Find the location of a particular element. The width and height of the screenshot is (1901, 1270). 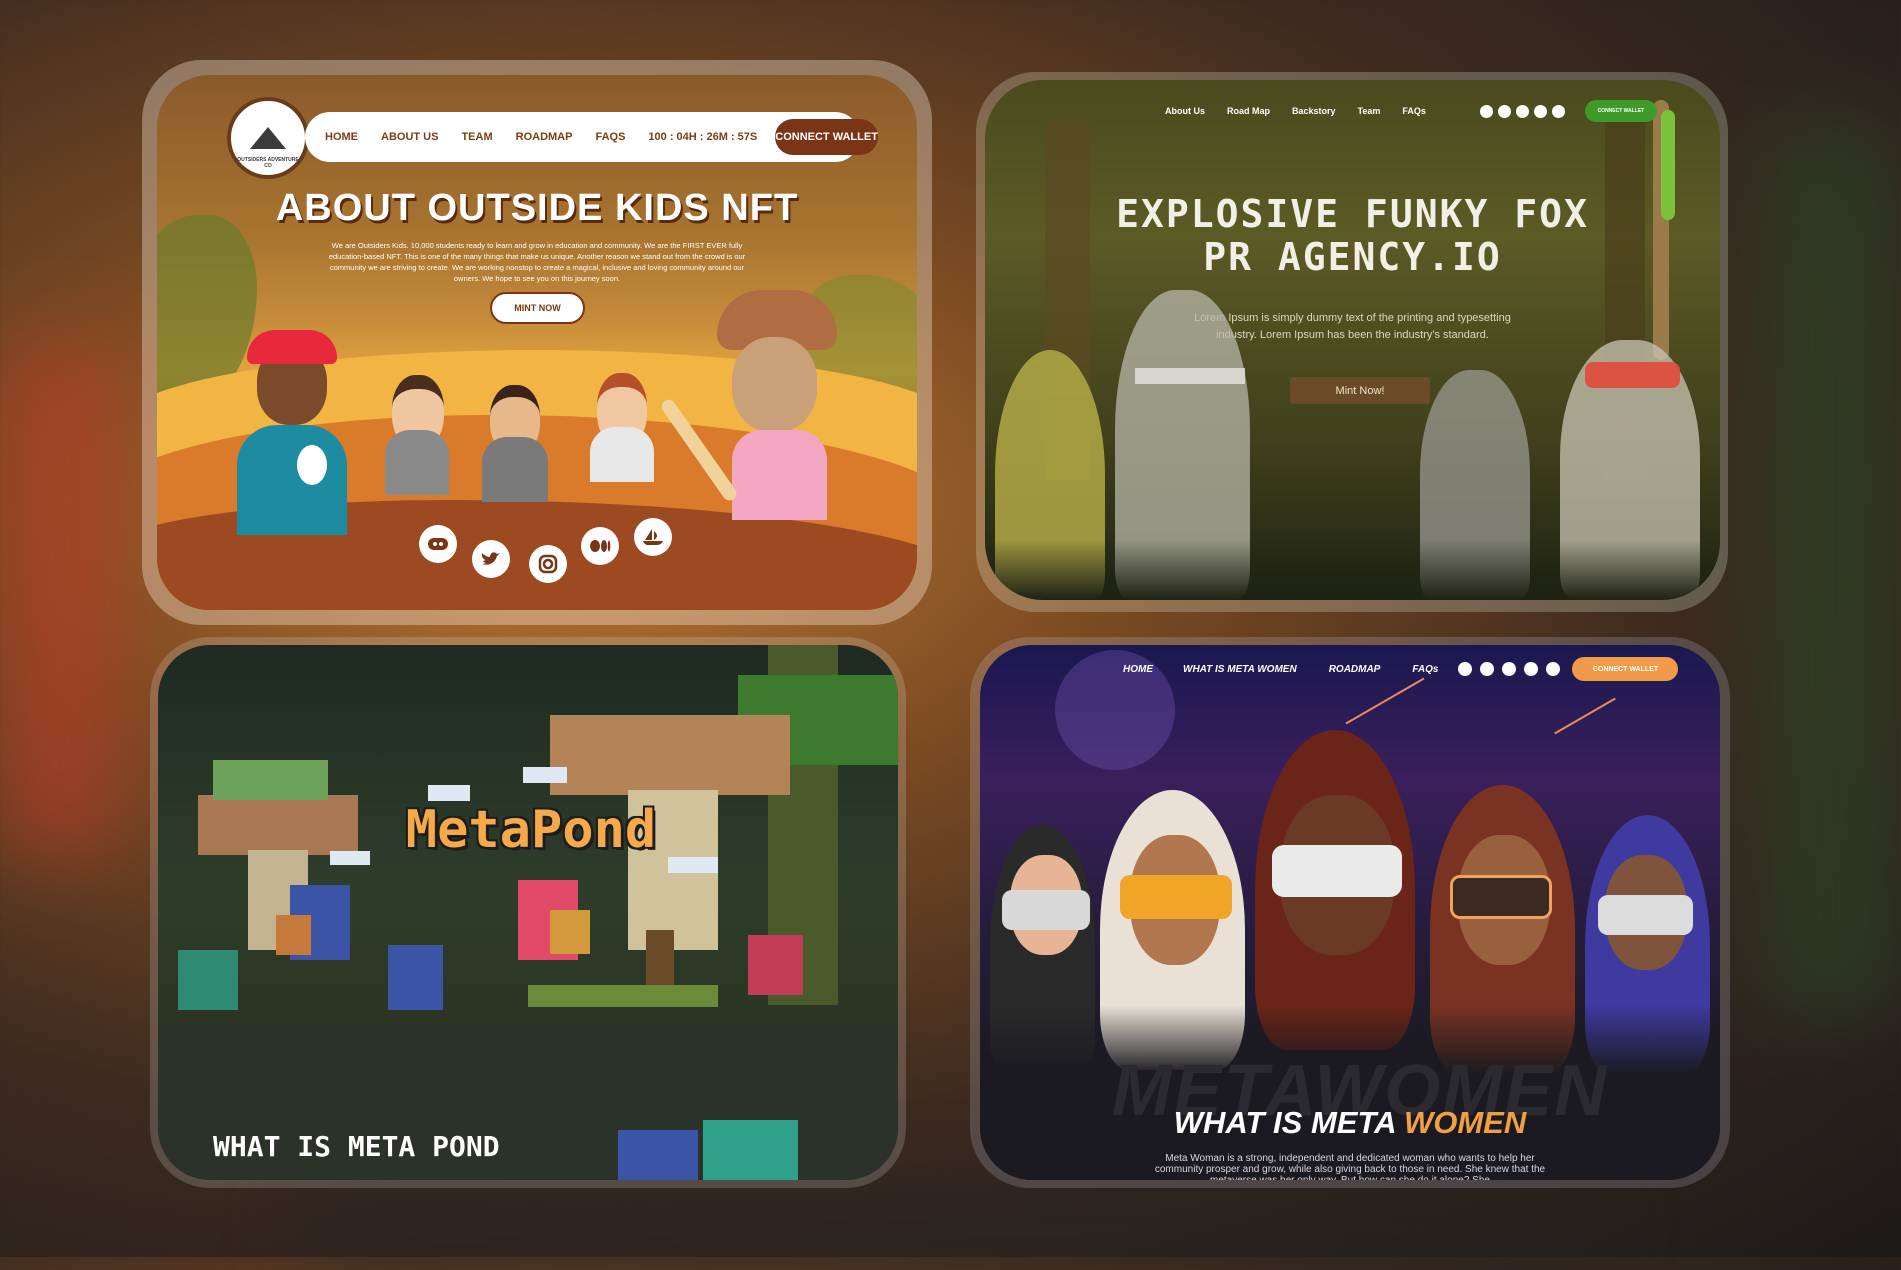

card2-bottom-fade is located at coordinates (1352, 570).